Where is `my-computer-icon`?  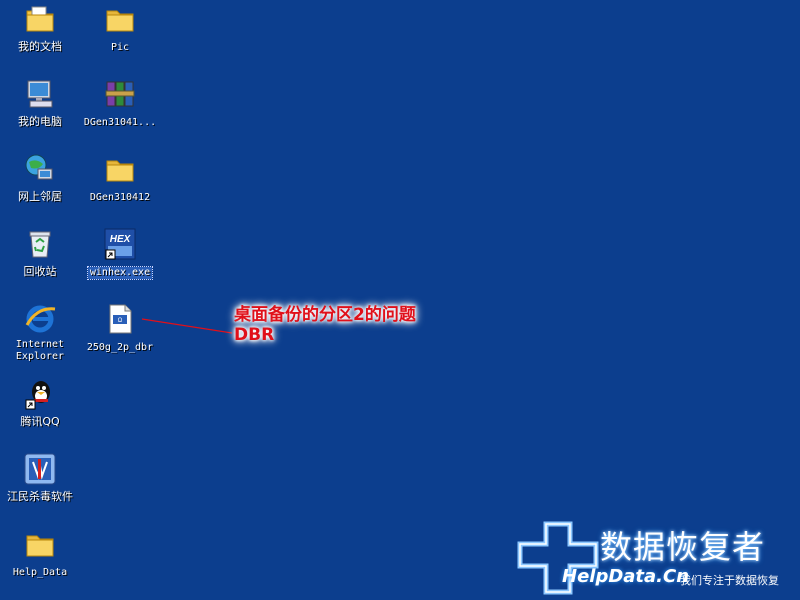 my-computer-icon is located at coordinates (40, 94).